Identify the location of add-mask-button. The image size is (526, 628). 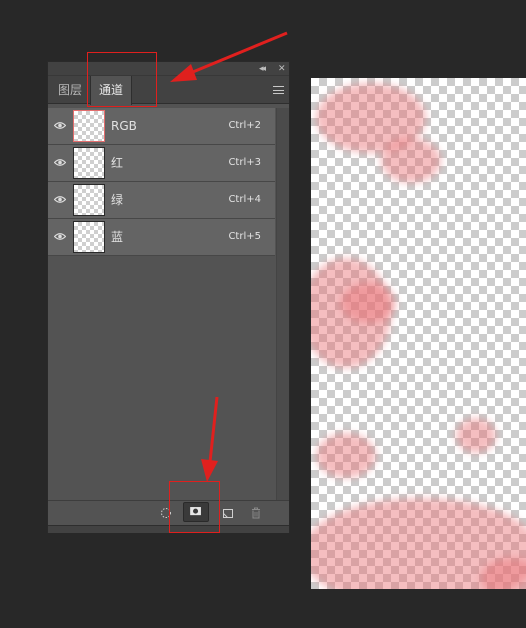
(196, 512).